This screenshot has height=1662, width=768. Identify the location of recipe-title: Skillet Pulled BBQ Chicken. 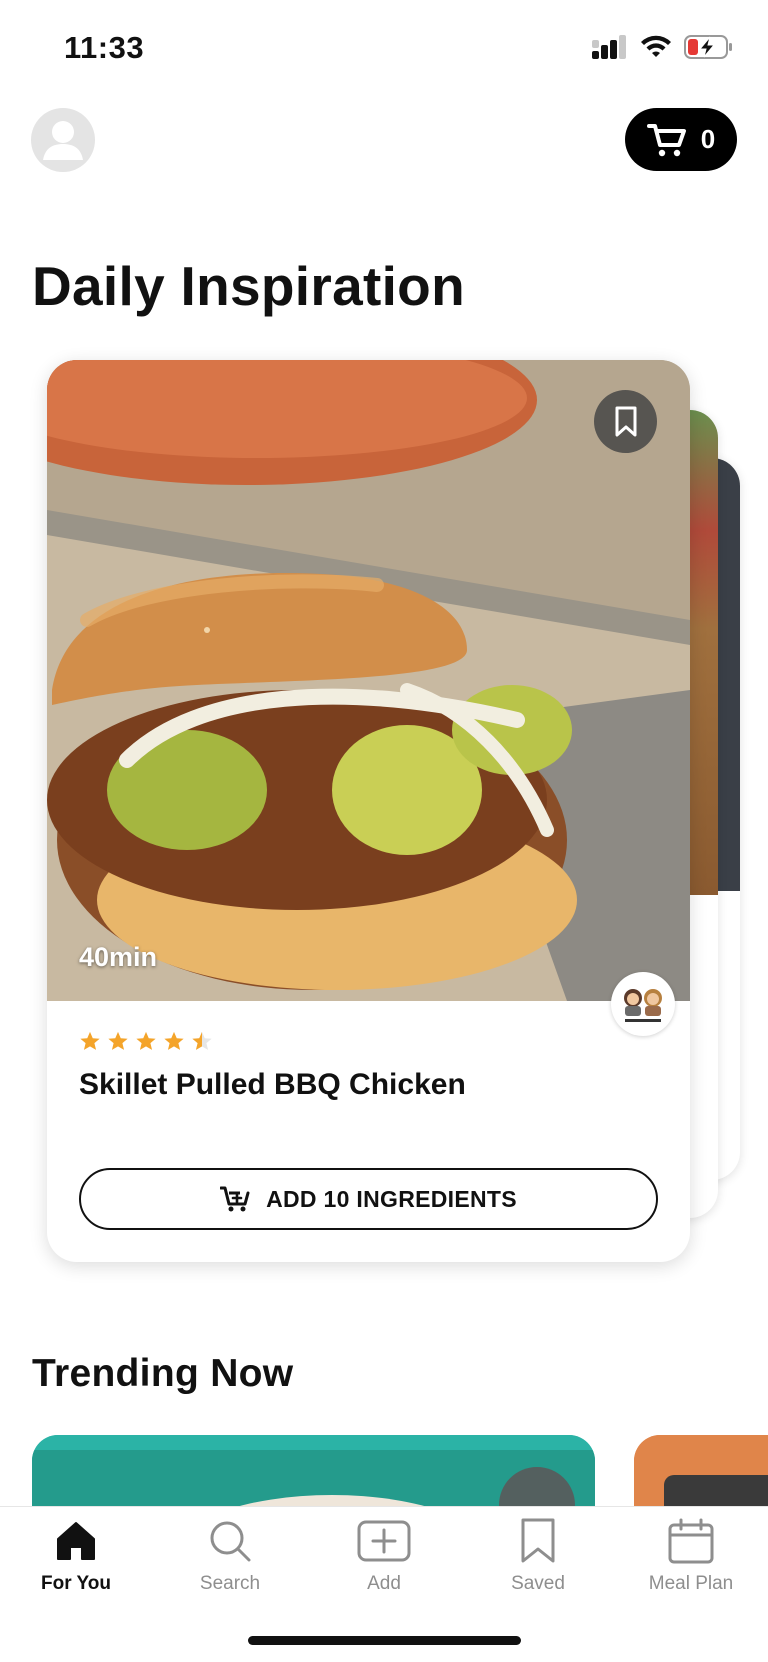
(272, 1085).